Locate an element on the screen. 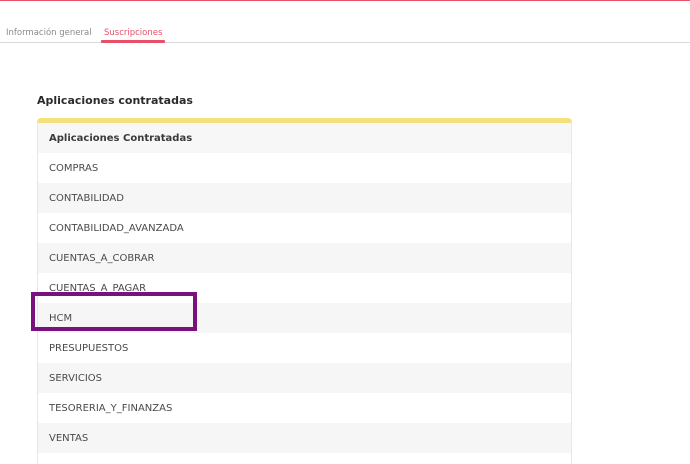  tab-suscripciones: Suscripciones is located at coordinates (133, 33).